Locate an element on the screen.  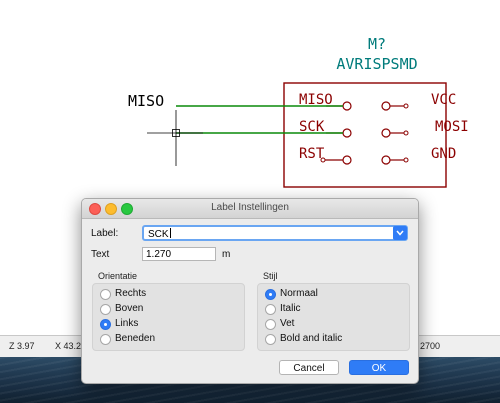
pin-gnd is located at coordinates (395, 160).